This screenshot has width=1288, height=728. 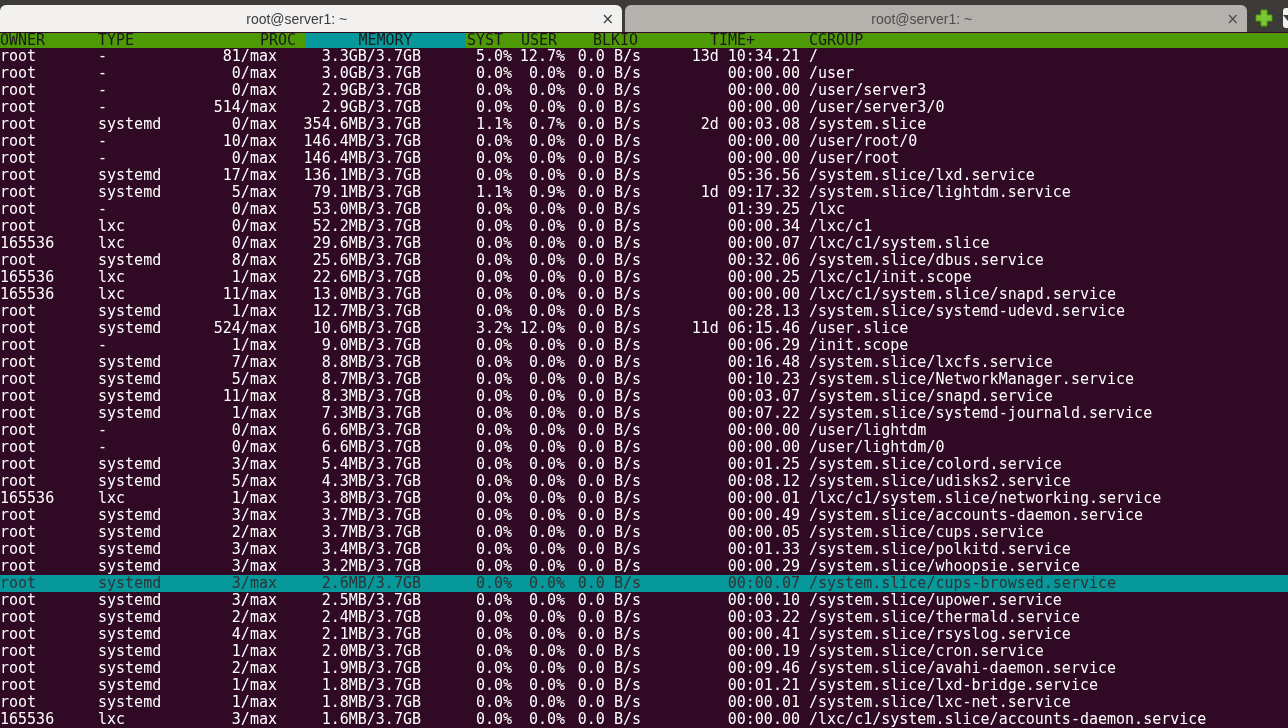 What do you see at coordinates (385, 40) in the screenshot?
I see `column-header: MEMORY` at bounding box center [385, 40].